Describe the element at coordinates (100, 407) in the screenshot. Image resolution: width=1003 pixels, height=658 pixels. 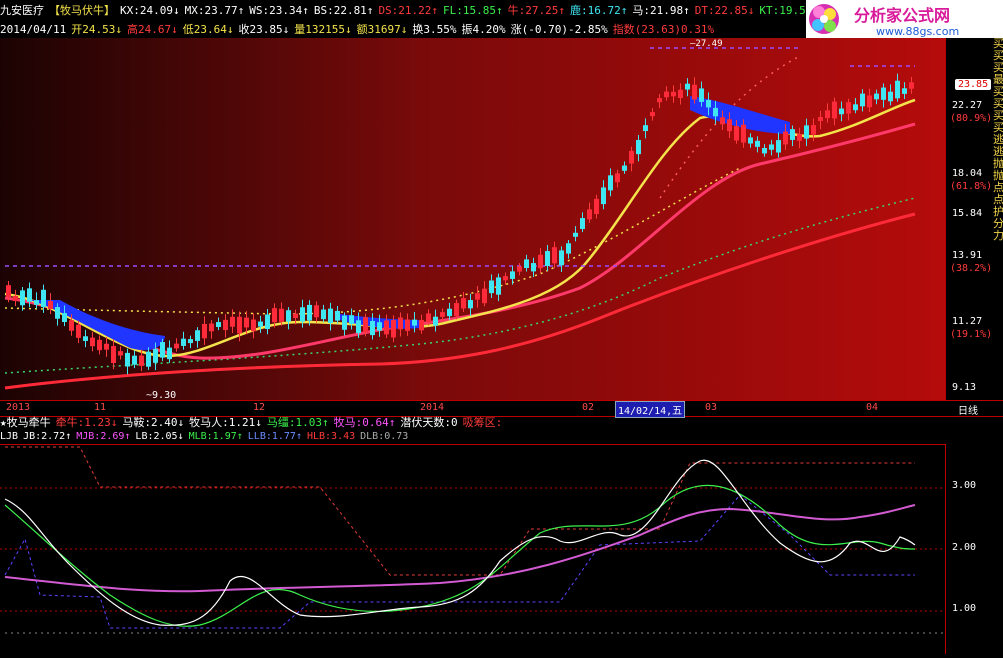
I see `date-label-11: 11` at that location.